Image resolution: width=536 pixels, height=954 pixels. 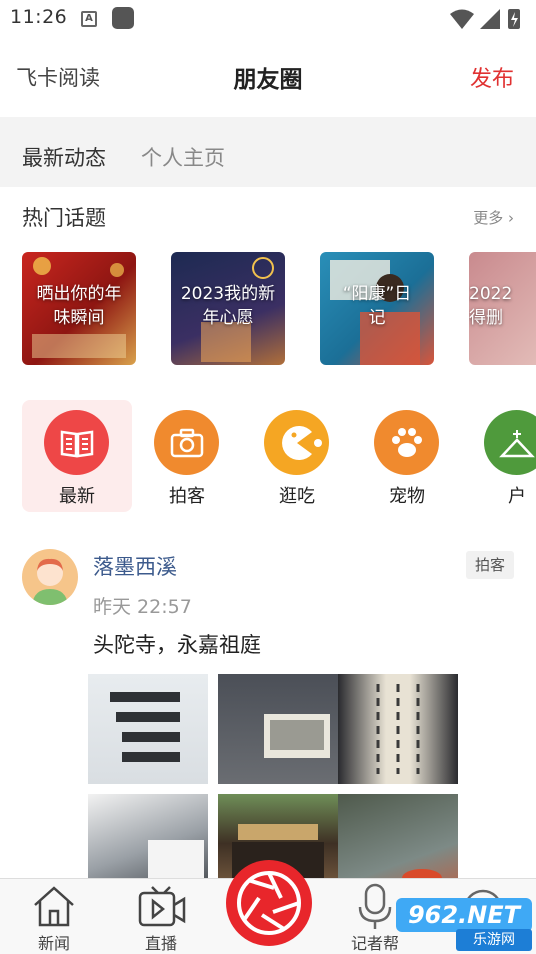 I want to click on paw-icon, so click(x=406, y=442).